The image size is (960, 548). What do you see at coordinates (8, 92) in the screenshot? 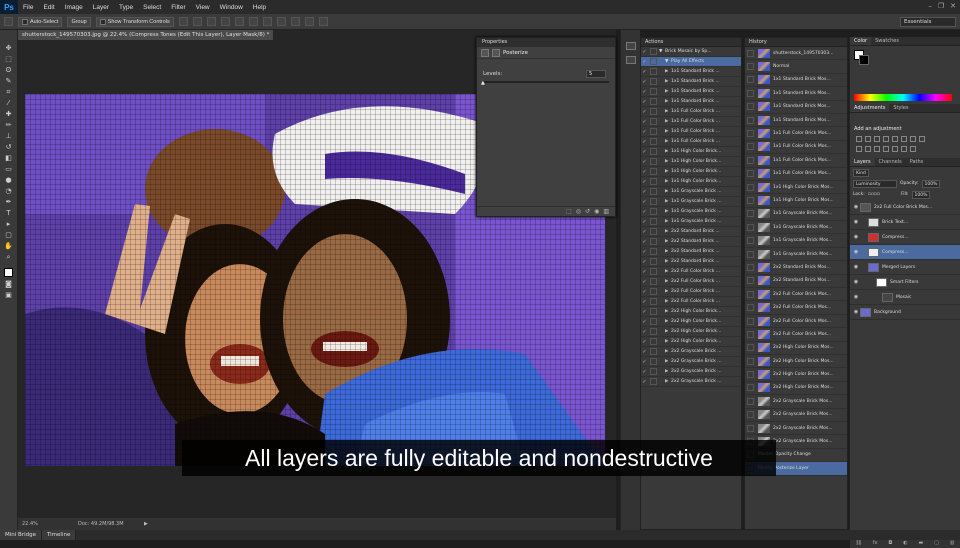
I see `crop-tool-icon: ⌗` at bounding box center [8, 92].